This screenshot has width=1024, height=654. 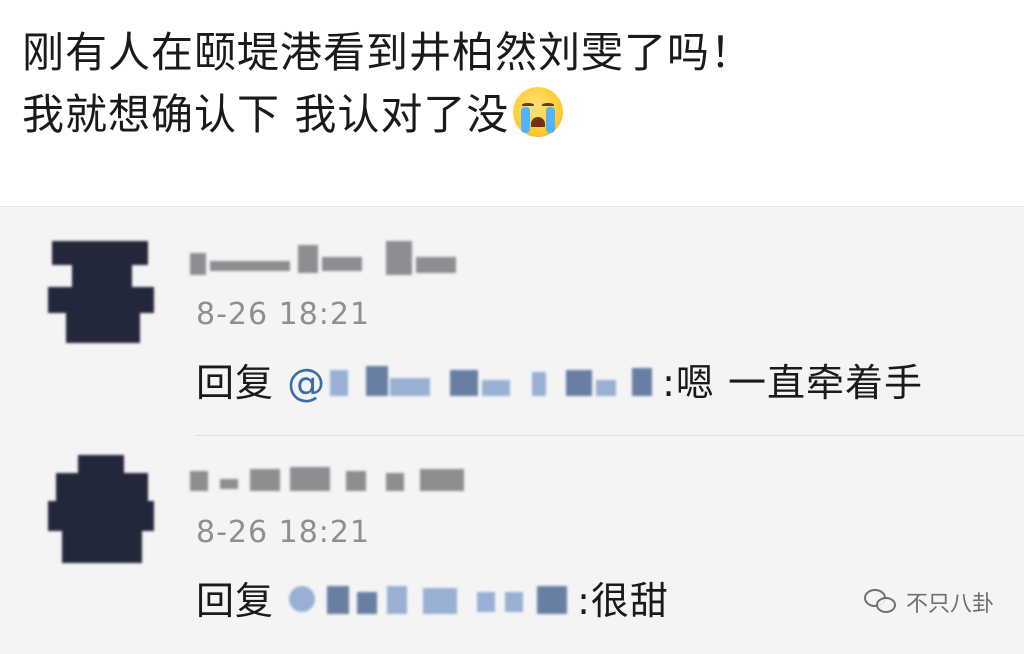 What do you see at coordinates (949, 604) in the screenshot?
I see `watermark-text: 不只八卦` at bounding box center [949, 604].